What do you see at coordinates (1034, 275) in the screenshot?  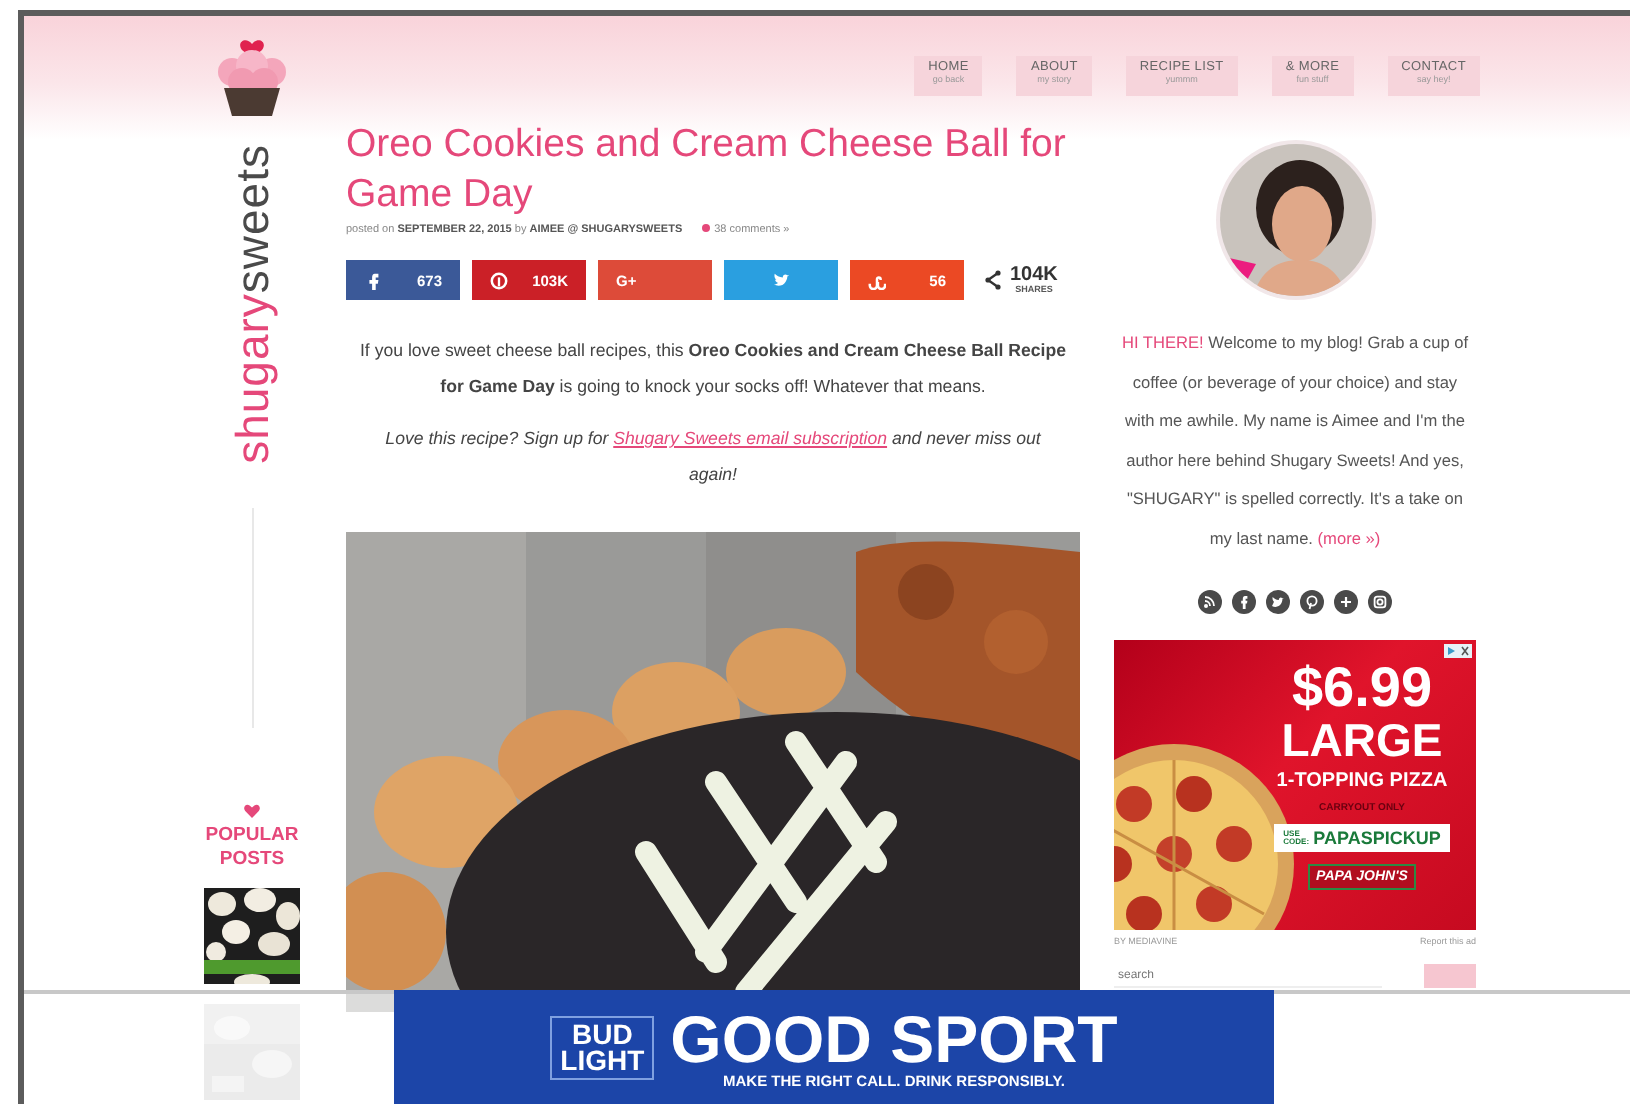 I see `share-count: 104K` at bounding box center [1034, 275].